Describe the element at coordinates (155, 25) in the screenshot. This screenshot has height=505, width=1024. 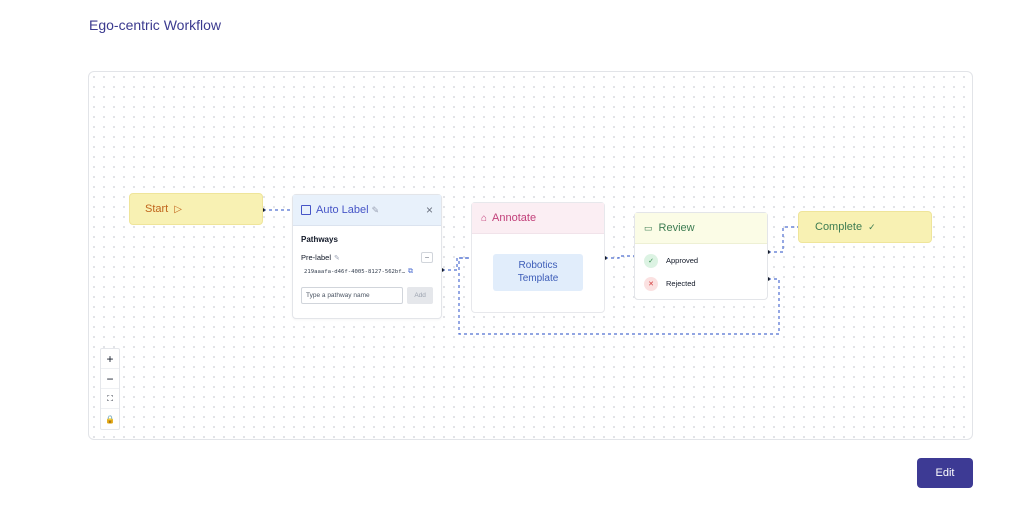
I see `page-title: Ego-centric Workflow` at that location.